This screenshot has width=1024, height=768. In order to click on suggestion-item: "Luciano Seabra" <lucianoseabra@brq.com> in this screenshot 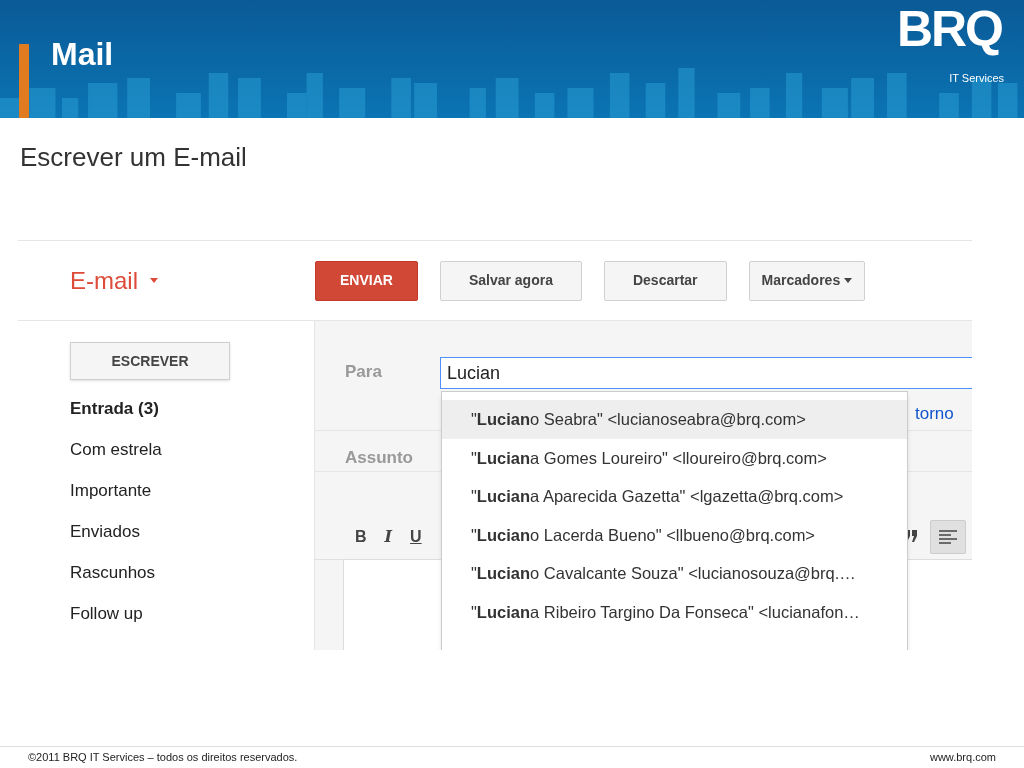, I will do `click(674, 419)`.